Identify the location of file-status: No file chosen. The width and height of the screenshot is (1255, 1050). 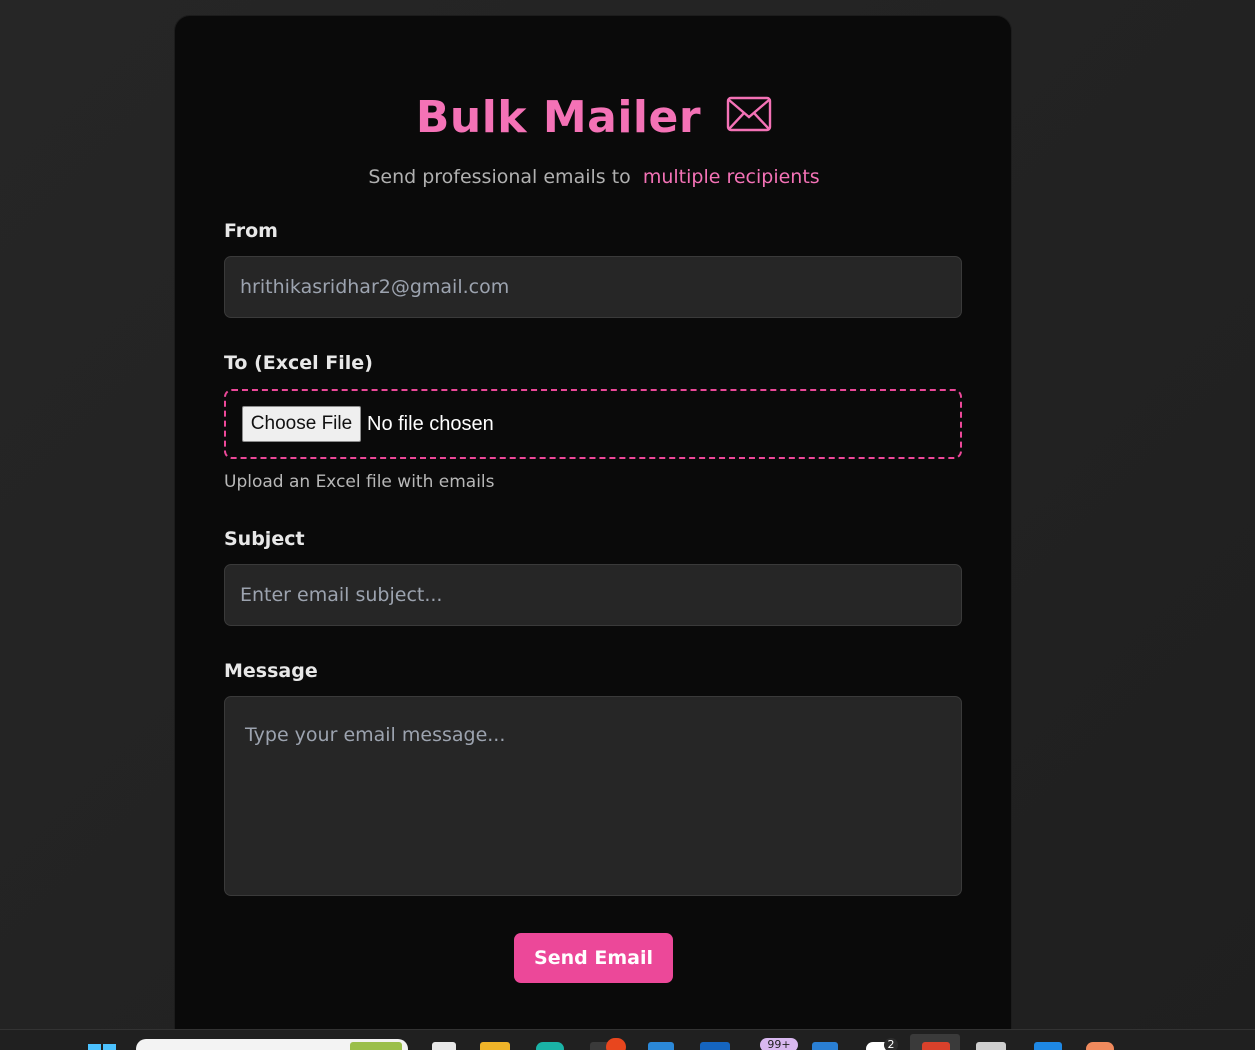
(430, 424).